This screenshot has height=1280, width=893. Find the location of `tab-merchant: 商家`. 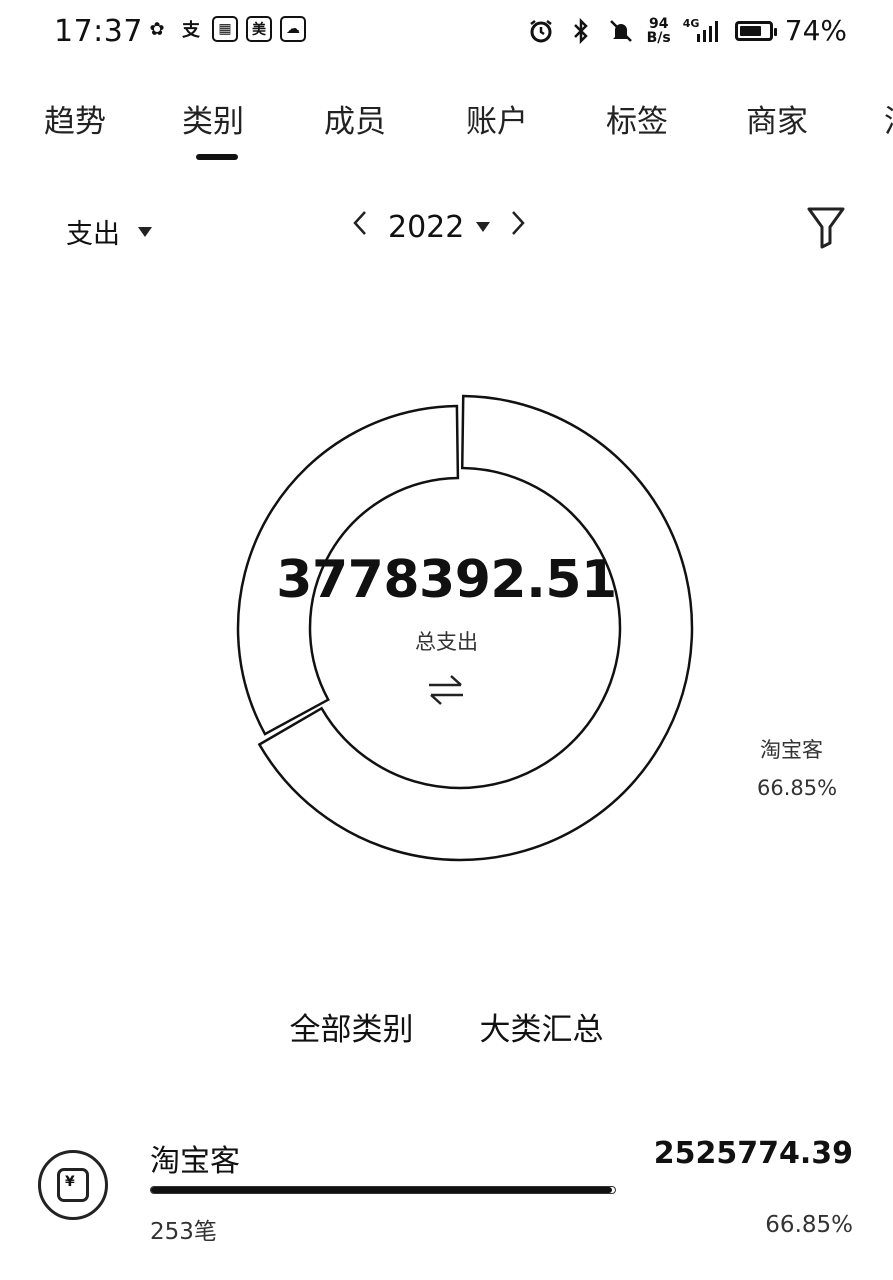

tab-merchant: 商家 is located at coordinates (777, 118).